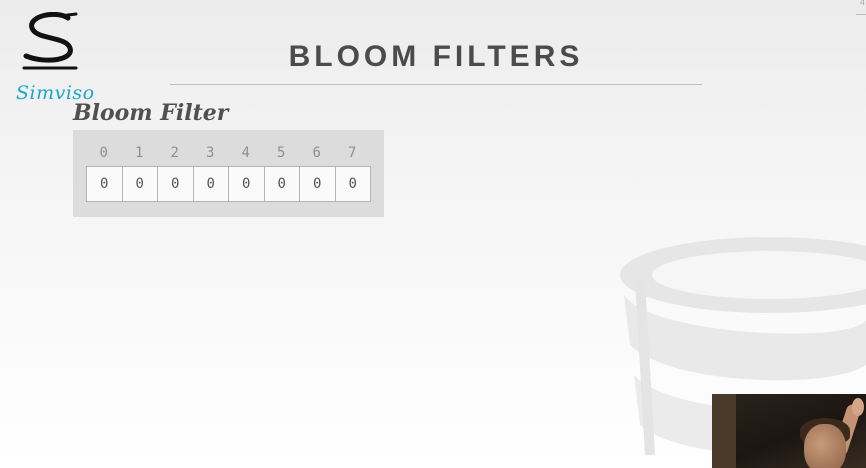  I want to click on bloom-filter-panel: 0 1 2 3 4 5 6 7 0 0 0 0 0 0 0 0, so click(228, 173).